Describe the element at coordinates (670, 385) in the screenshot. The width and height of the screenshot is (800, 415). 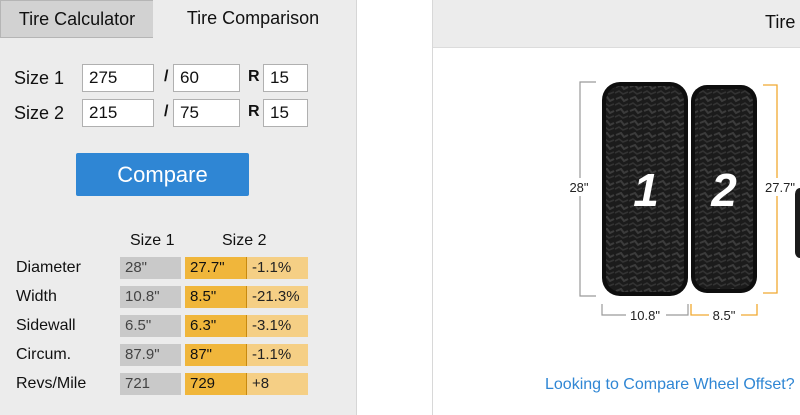
I see `compare-wheel-offset-link: Looking to Compare Wheel Offset?` at that location.